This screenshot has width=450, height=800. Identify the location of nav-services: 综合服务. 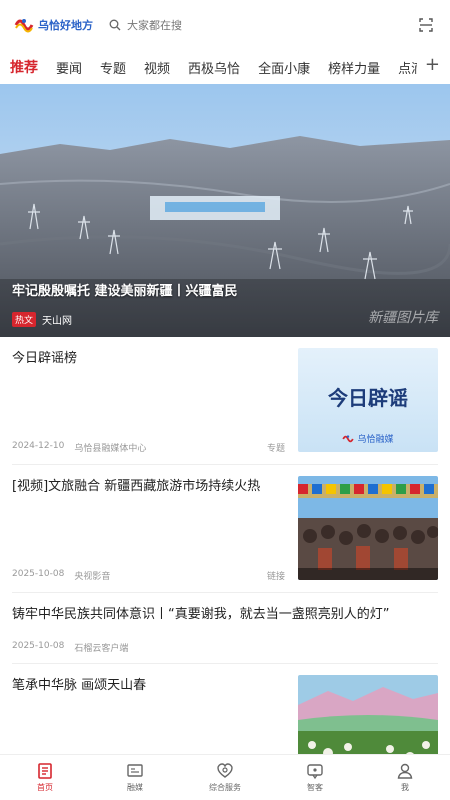
(225, 777).